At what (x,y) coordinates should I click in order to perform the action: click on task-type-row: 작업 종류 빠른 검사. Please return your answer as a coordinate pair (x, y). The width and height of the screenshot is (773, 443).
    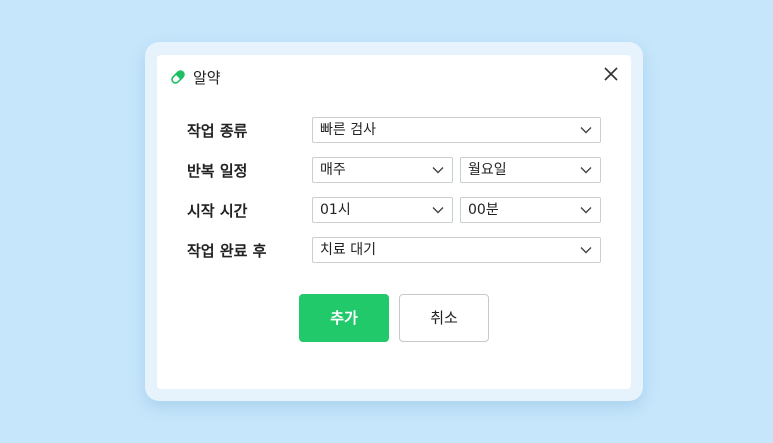
    Looking at the image, I should click on (394, 131).